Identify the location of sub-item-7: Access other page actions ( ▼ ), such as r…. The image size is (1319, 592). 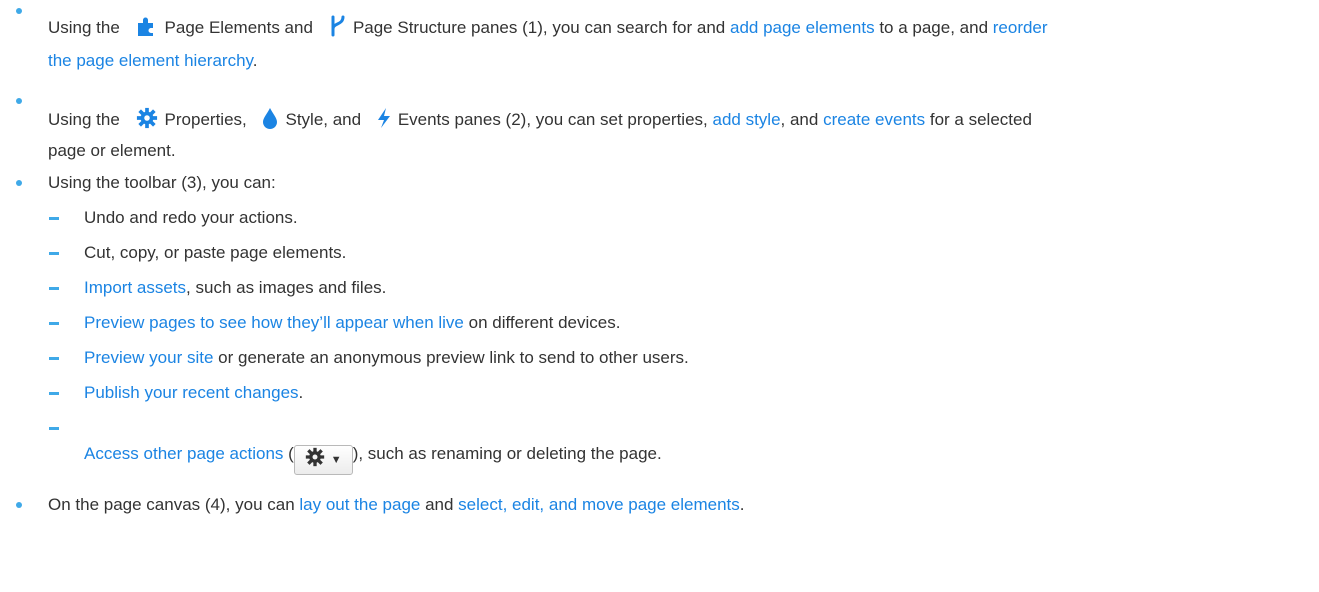
(373, 459).